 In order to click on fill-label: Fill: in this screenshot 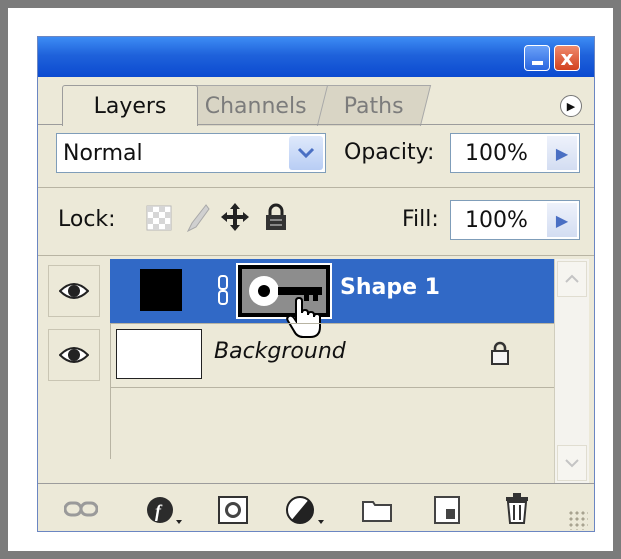, I will do `click(420, 219)`.